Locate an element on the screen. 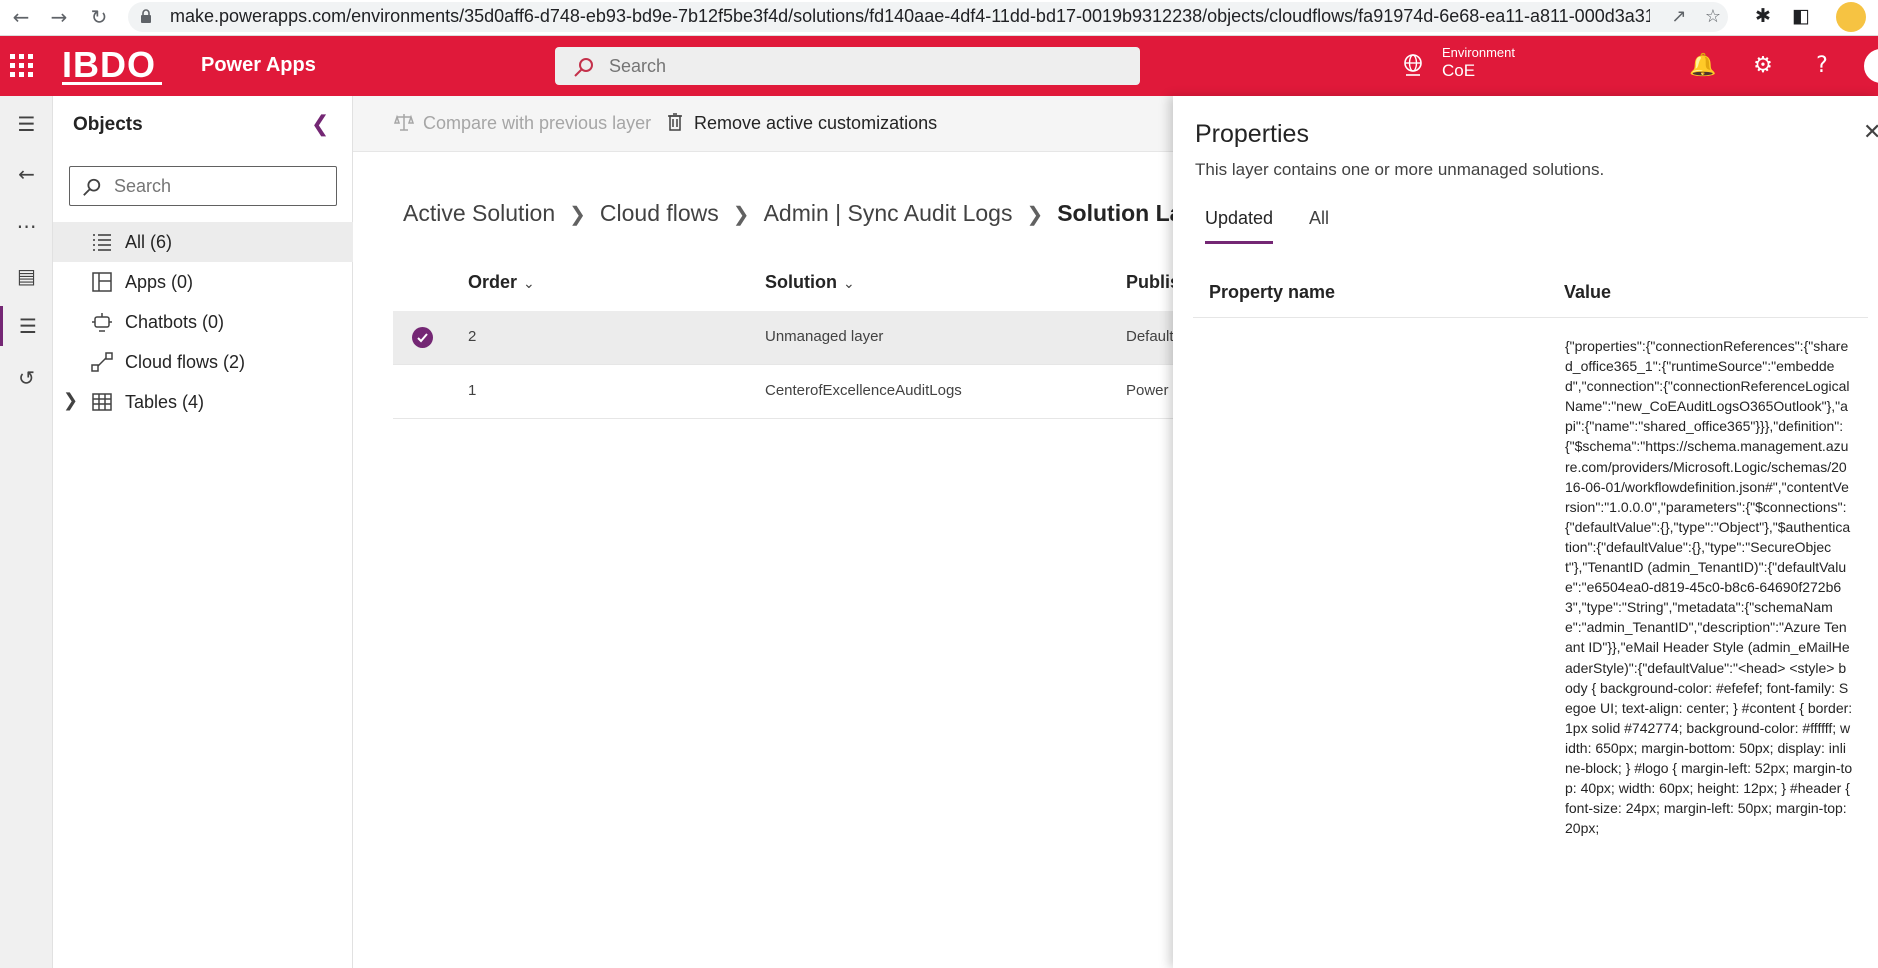 The width and height of the screenshot is (1878, 968). environment-label: Environment is located at coordinates (1478, 52).